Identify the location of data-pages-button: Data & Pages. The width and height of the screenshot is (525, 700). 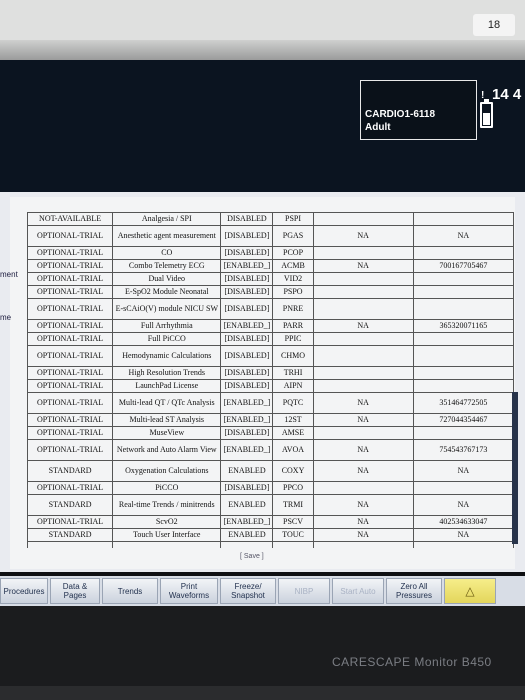
(75, 591).